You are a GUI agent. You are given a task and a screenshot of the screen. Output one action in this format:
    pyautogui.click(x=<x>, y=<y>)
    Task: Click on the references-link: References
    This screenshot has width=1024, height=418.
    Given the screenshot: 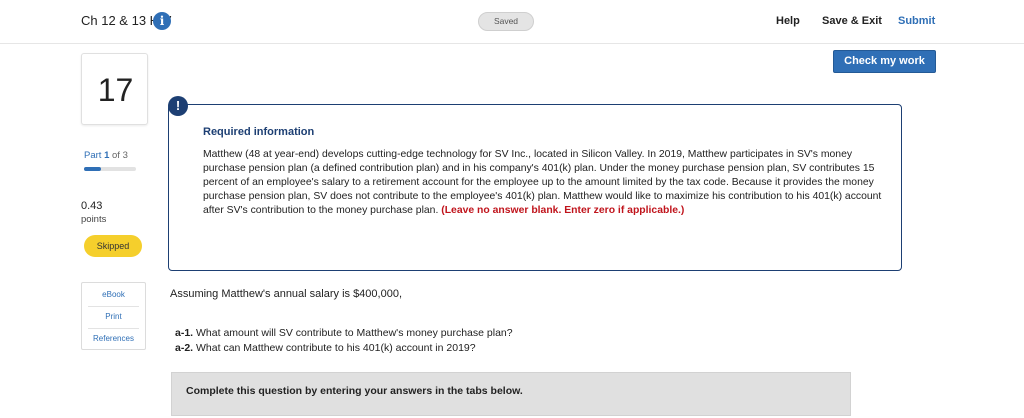 What is the action you would take?
    pyautogui.click(x=113, y=338)
    